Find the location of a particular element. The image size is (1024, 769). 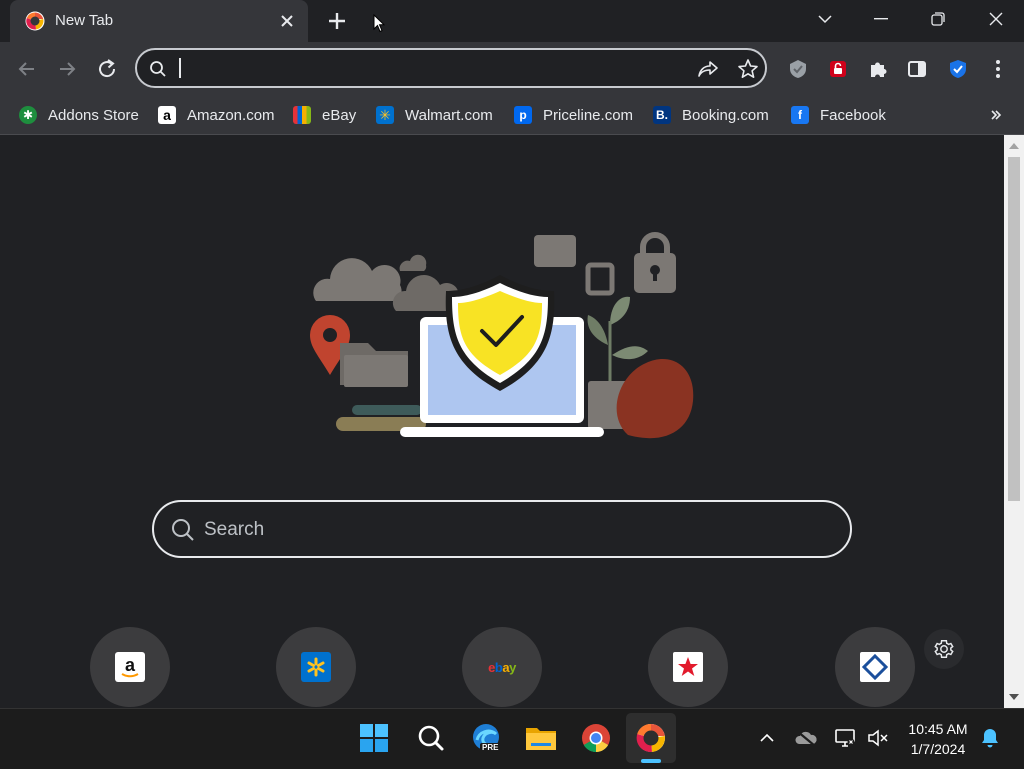

ebay-icon is located at coordinates (302, 115).